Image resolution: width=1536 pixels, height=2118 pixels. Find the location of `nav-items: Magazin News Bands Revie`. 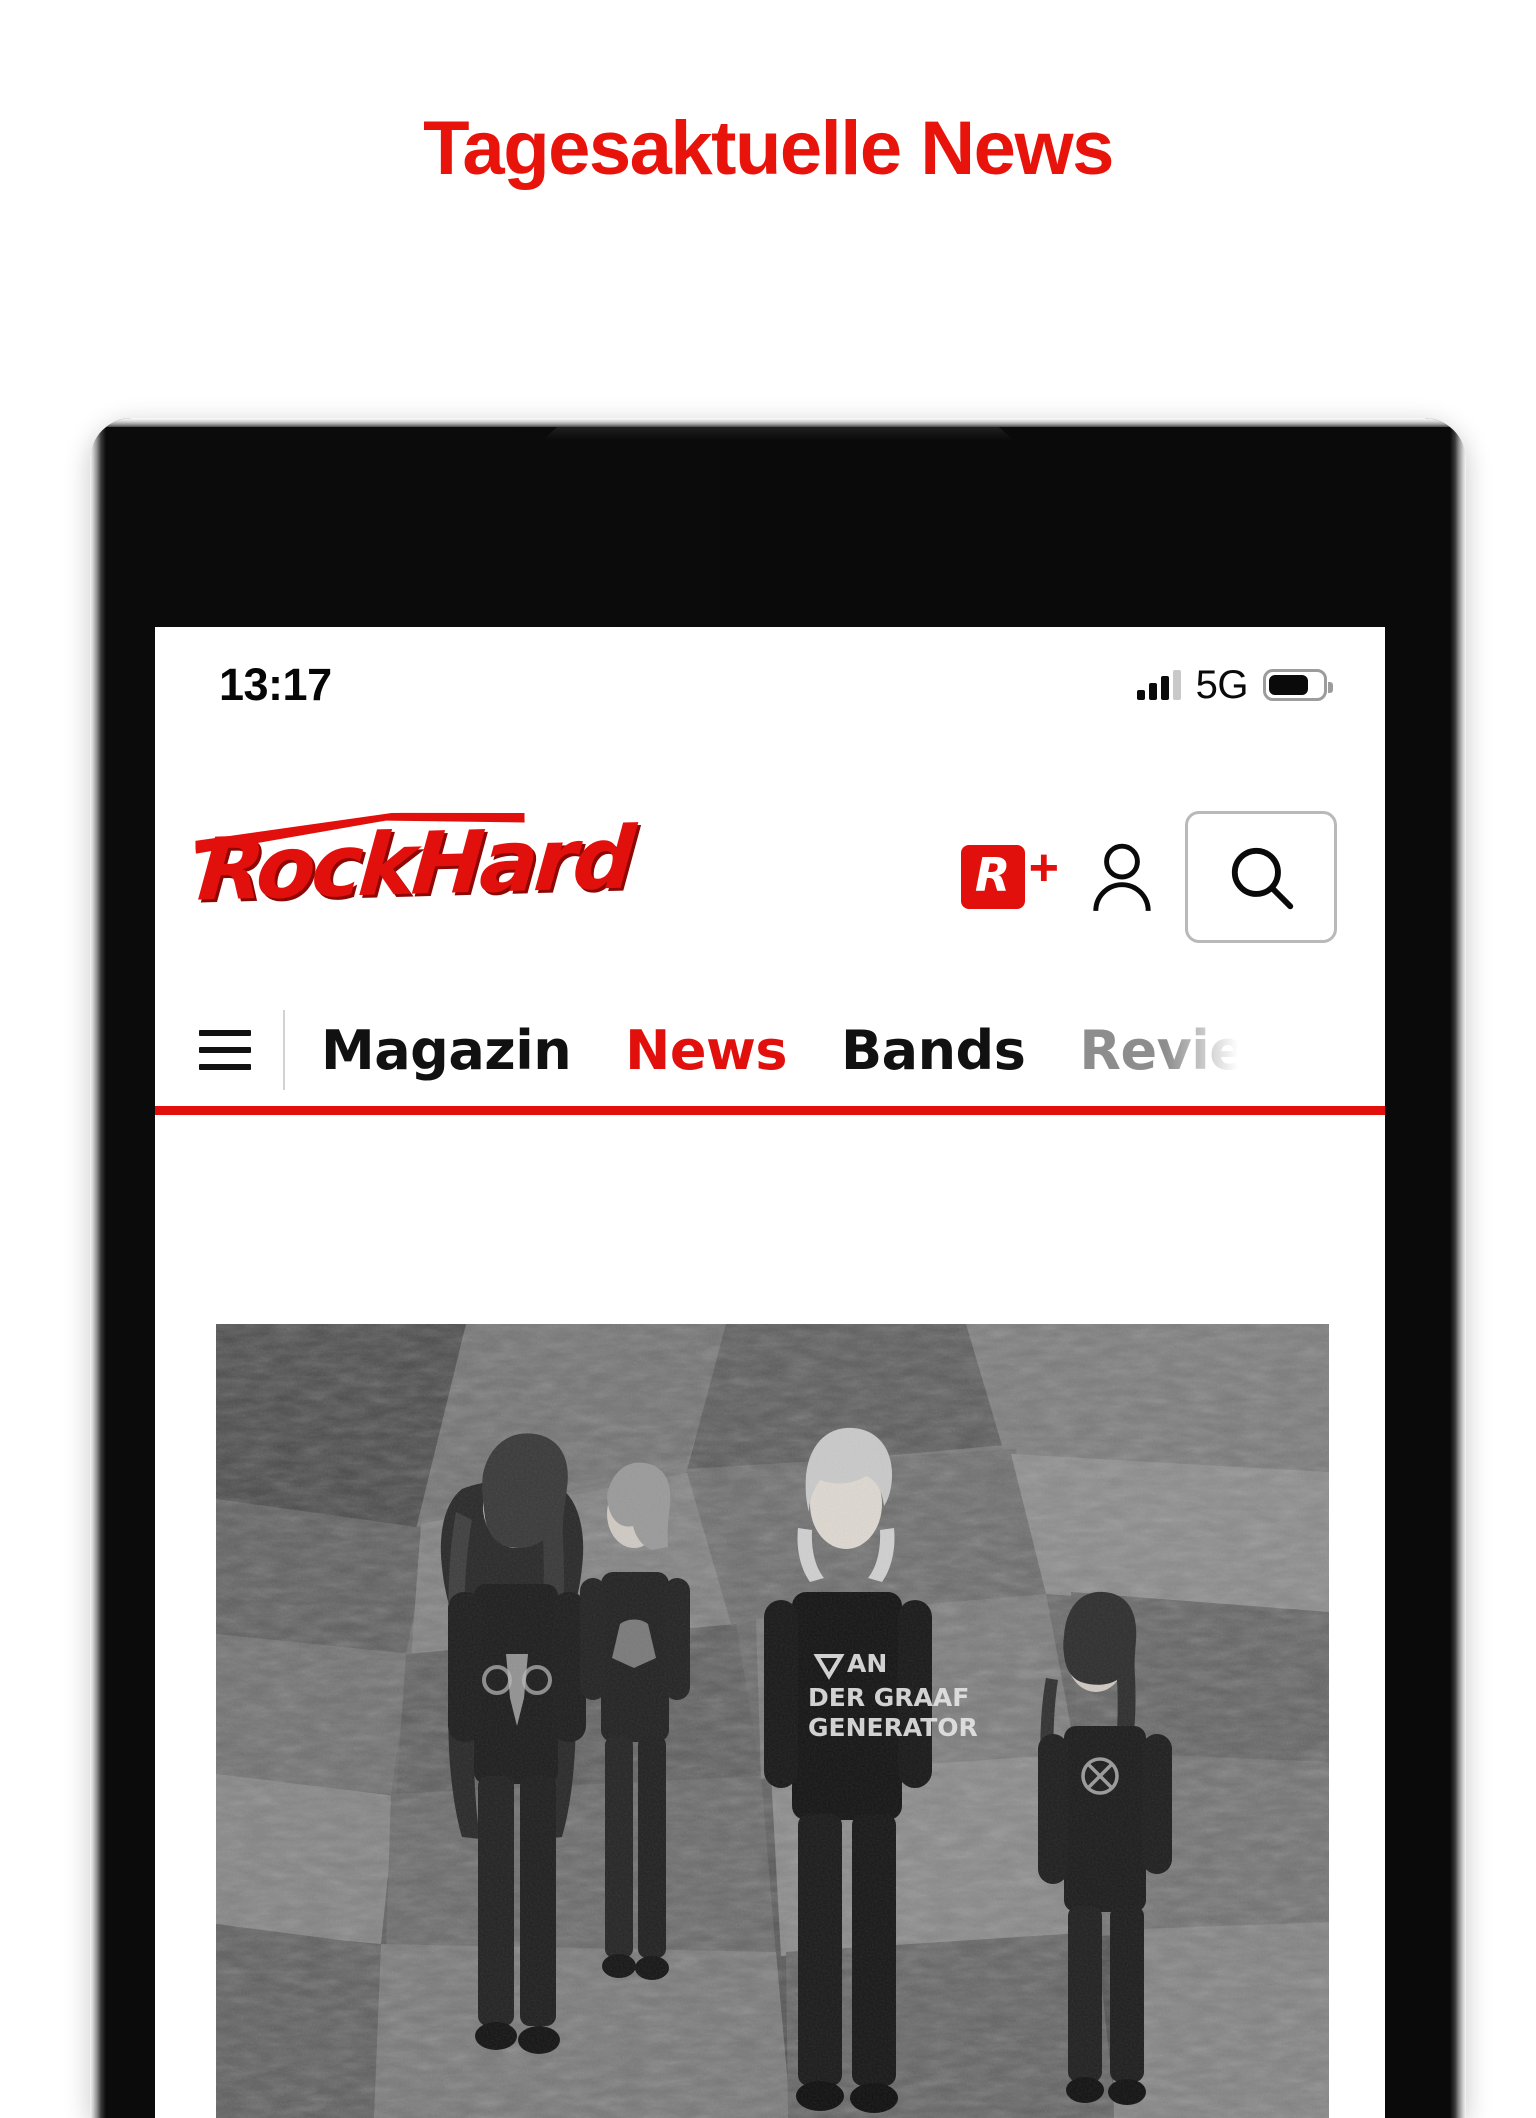

nav-items: Magazin News Bands Revie is located at coordinates (783, 1050).